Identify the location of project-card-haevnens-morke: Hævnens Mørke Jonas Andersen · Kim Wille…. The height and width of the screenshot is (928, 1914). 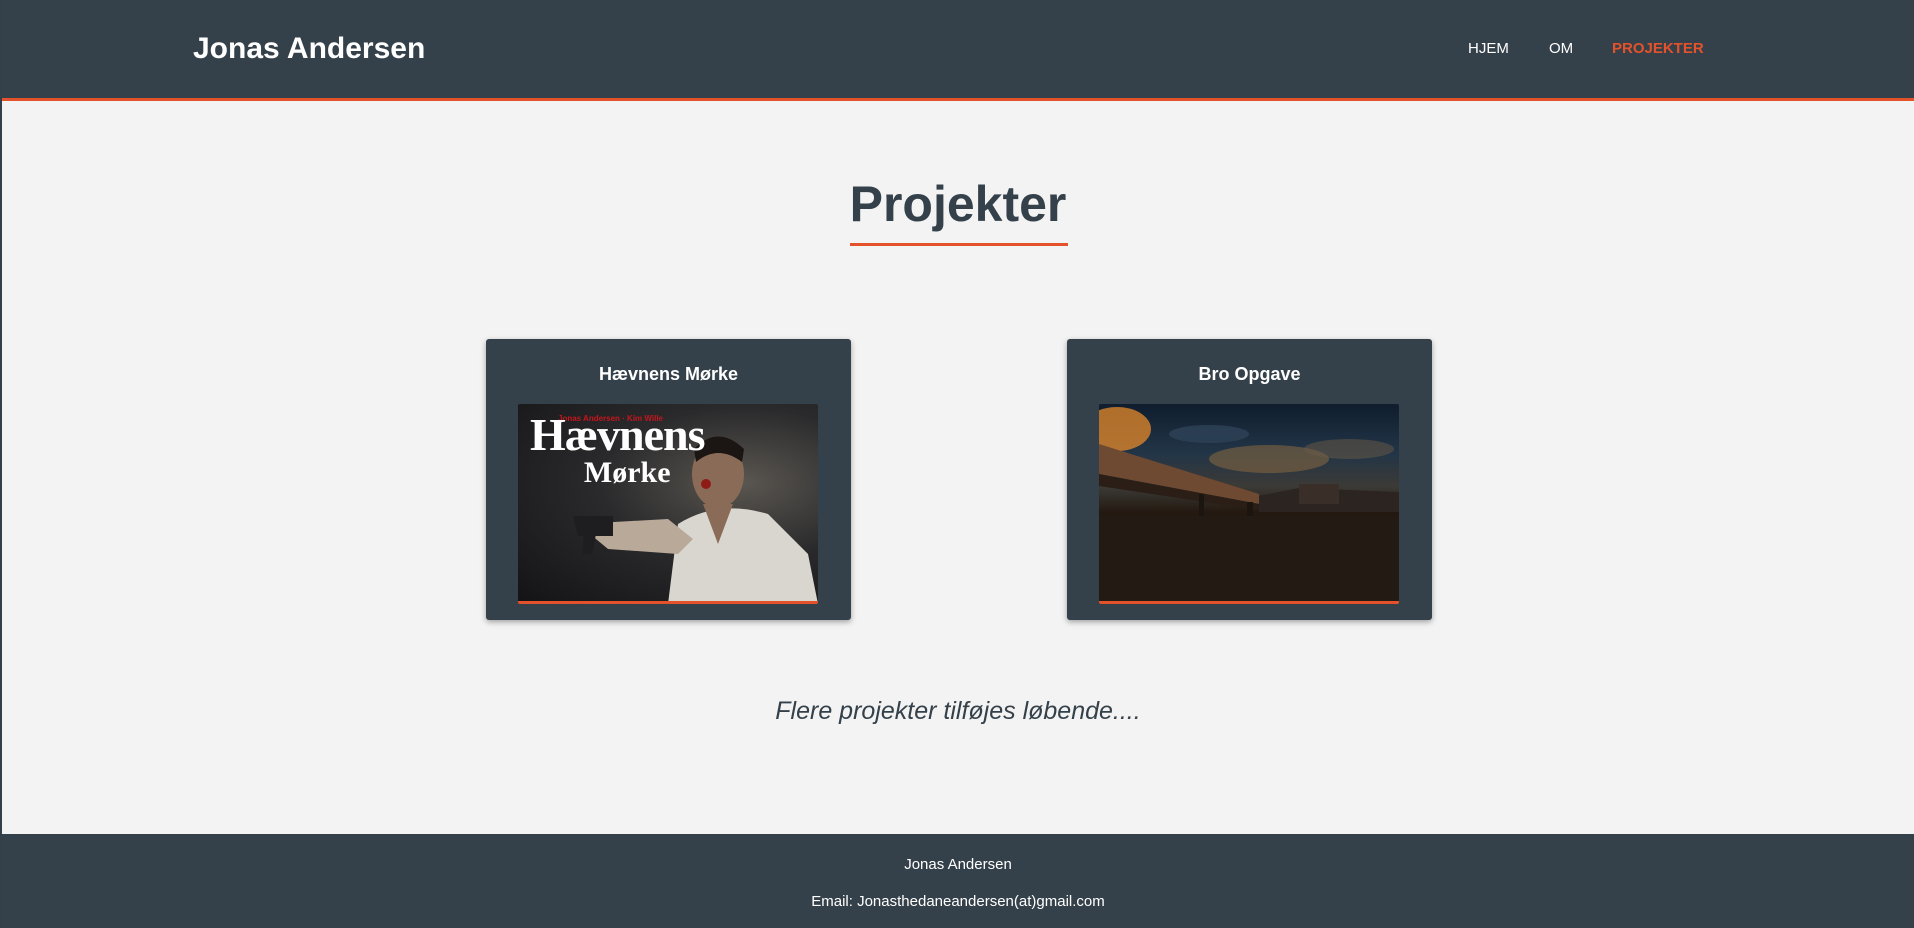
(668, 479).